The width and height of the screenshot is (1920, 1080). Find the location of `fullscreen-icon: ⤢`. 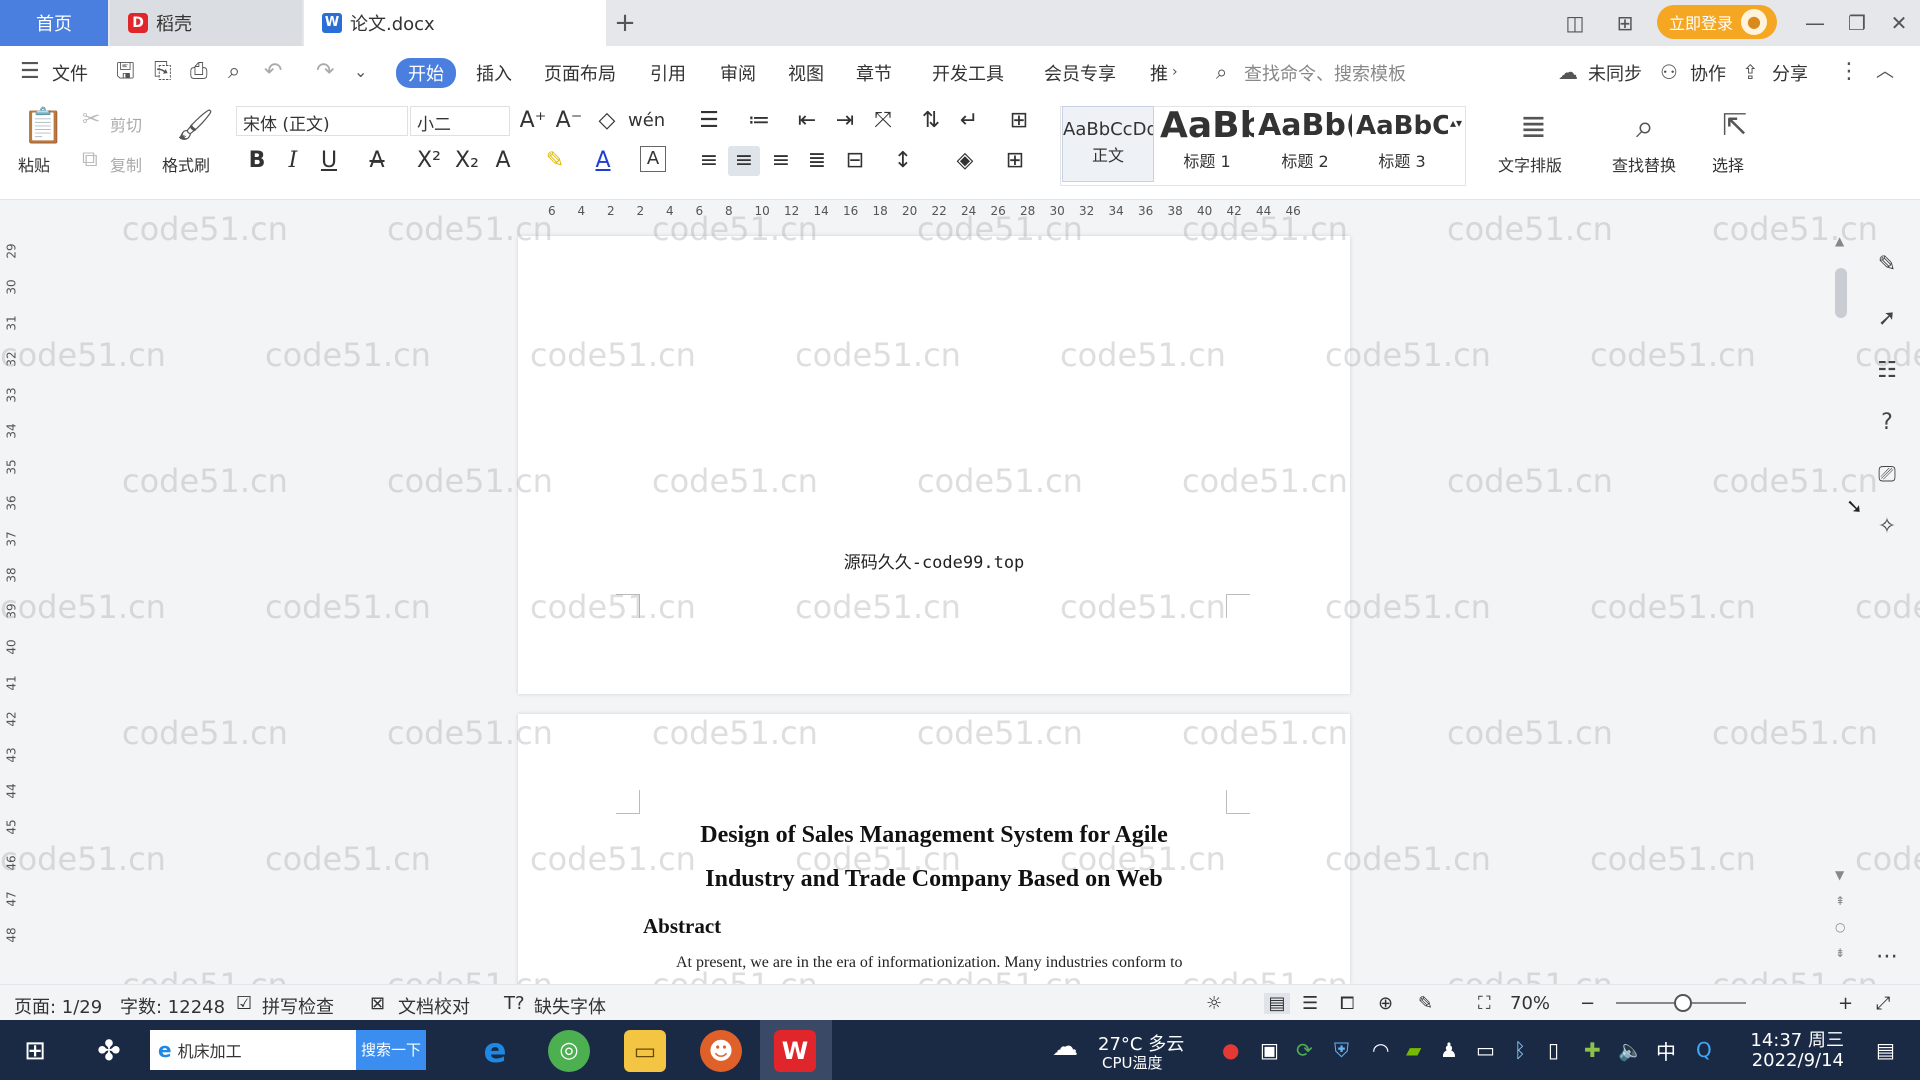

fullscreen-icon: ⤢ is located at coordinates (1883, 1003).